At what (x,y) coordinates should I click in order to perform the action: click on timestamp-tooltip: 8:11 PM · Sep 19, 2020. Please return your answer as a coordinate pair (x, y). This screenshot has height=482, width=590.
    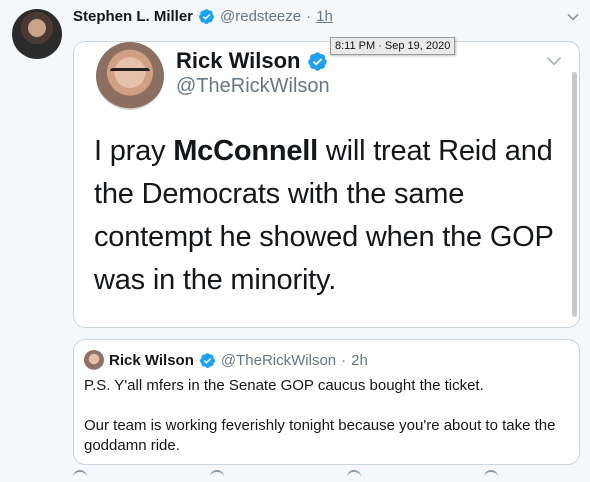
    Looking at the image, I should click on (393, 46).